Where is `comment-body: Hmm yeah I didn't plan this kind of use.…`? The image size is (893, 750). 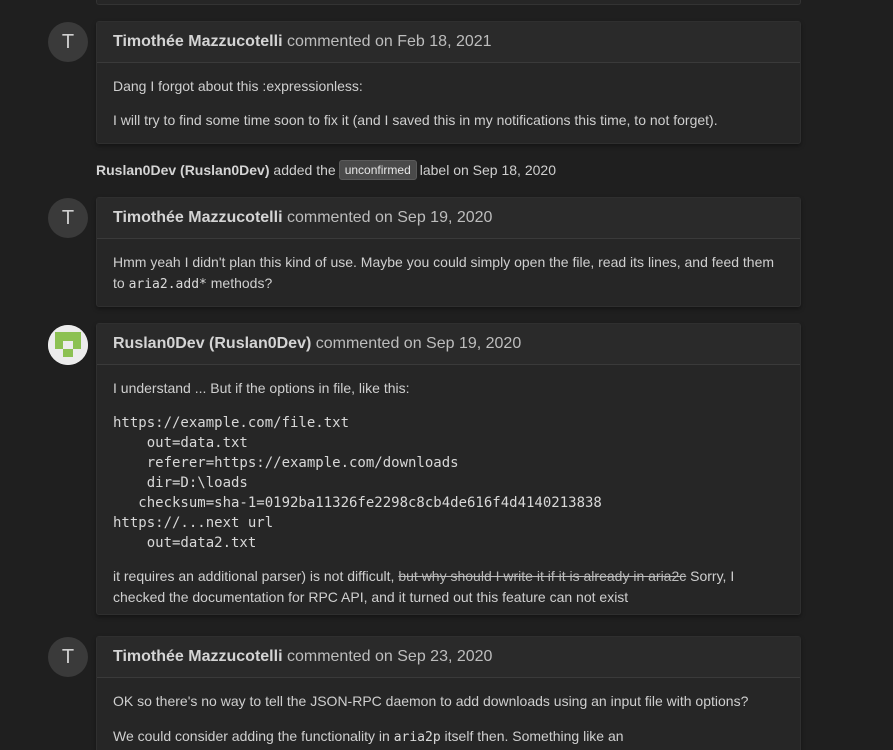 comment-body: Hmm yeah I didn't plan this kind of use.… is located at coordinates (448, 267).